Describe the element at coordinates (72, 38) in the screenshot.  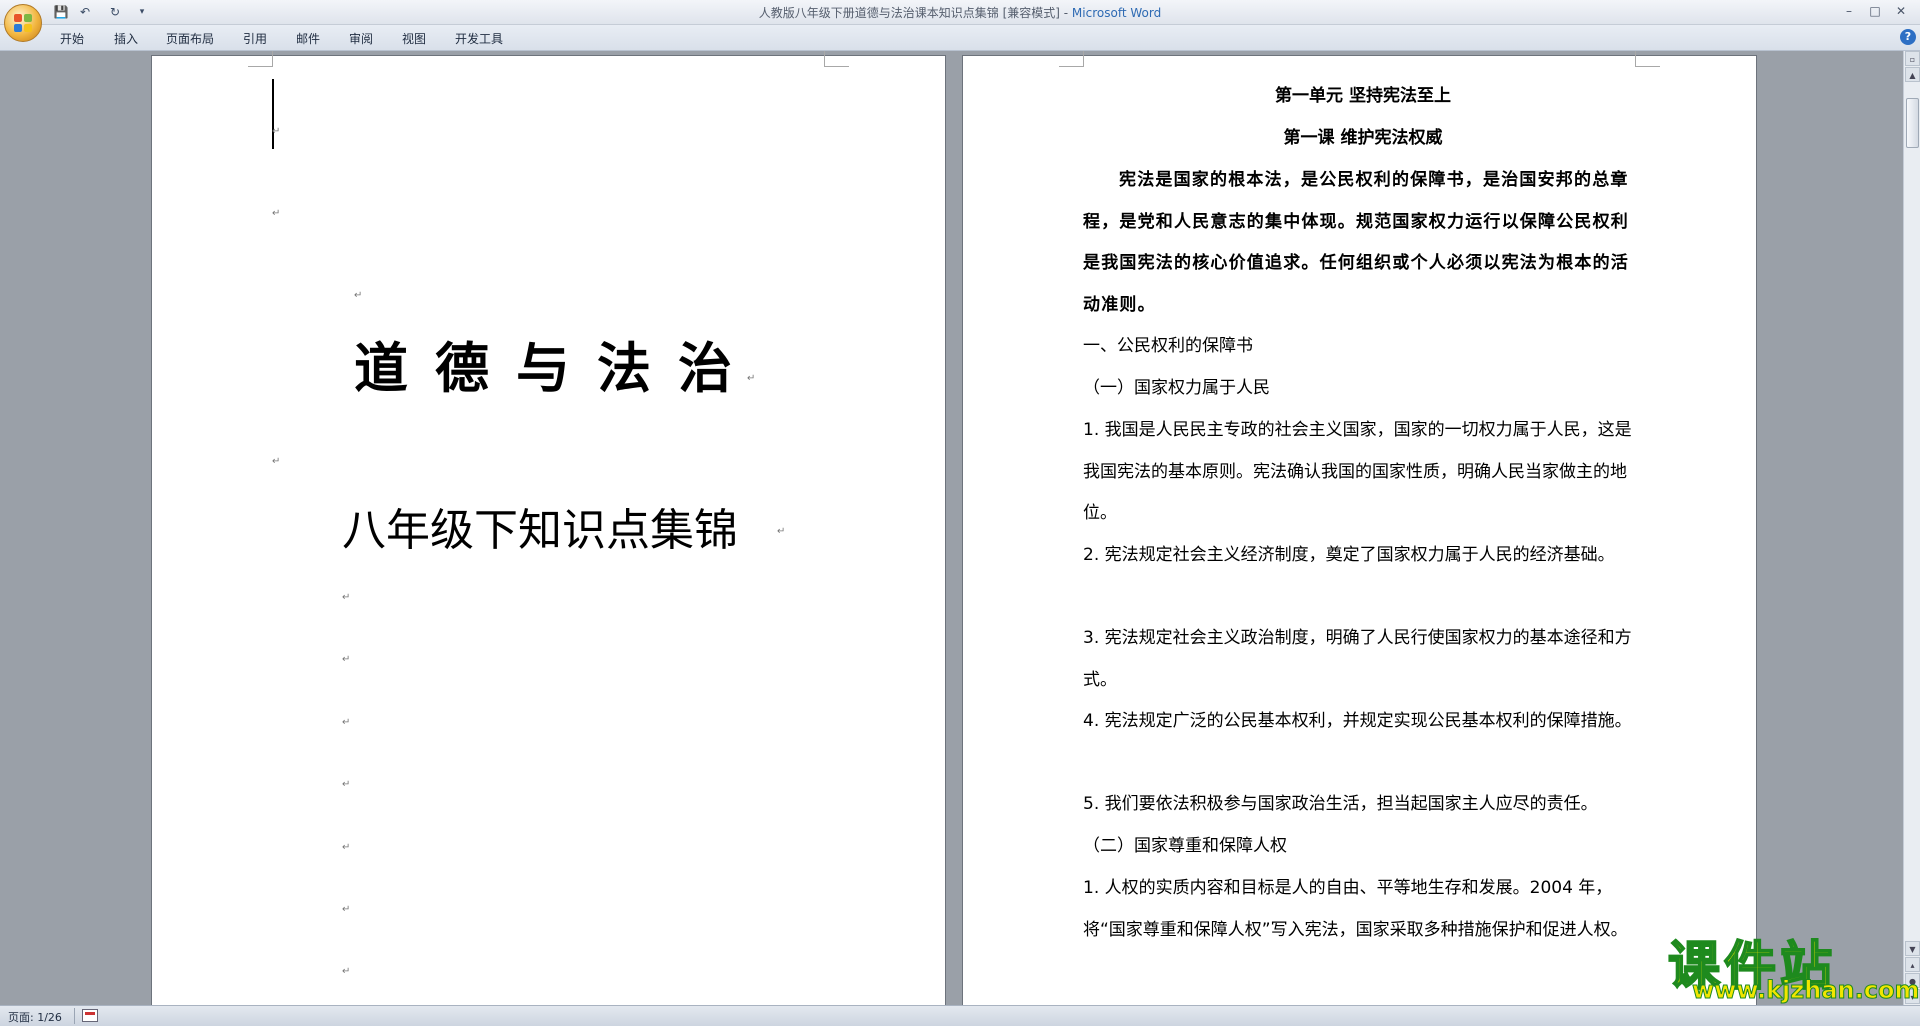
I see `tab-home: 开始` at that location.